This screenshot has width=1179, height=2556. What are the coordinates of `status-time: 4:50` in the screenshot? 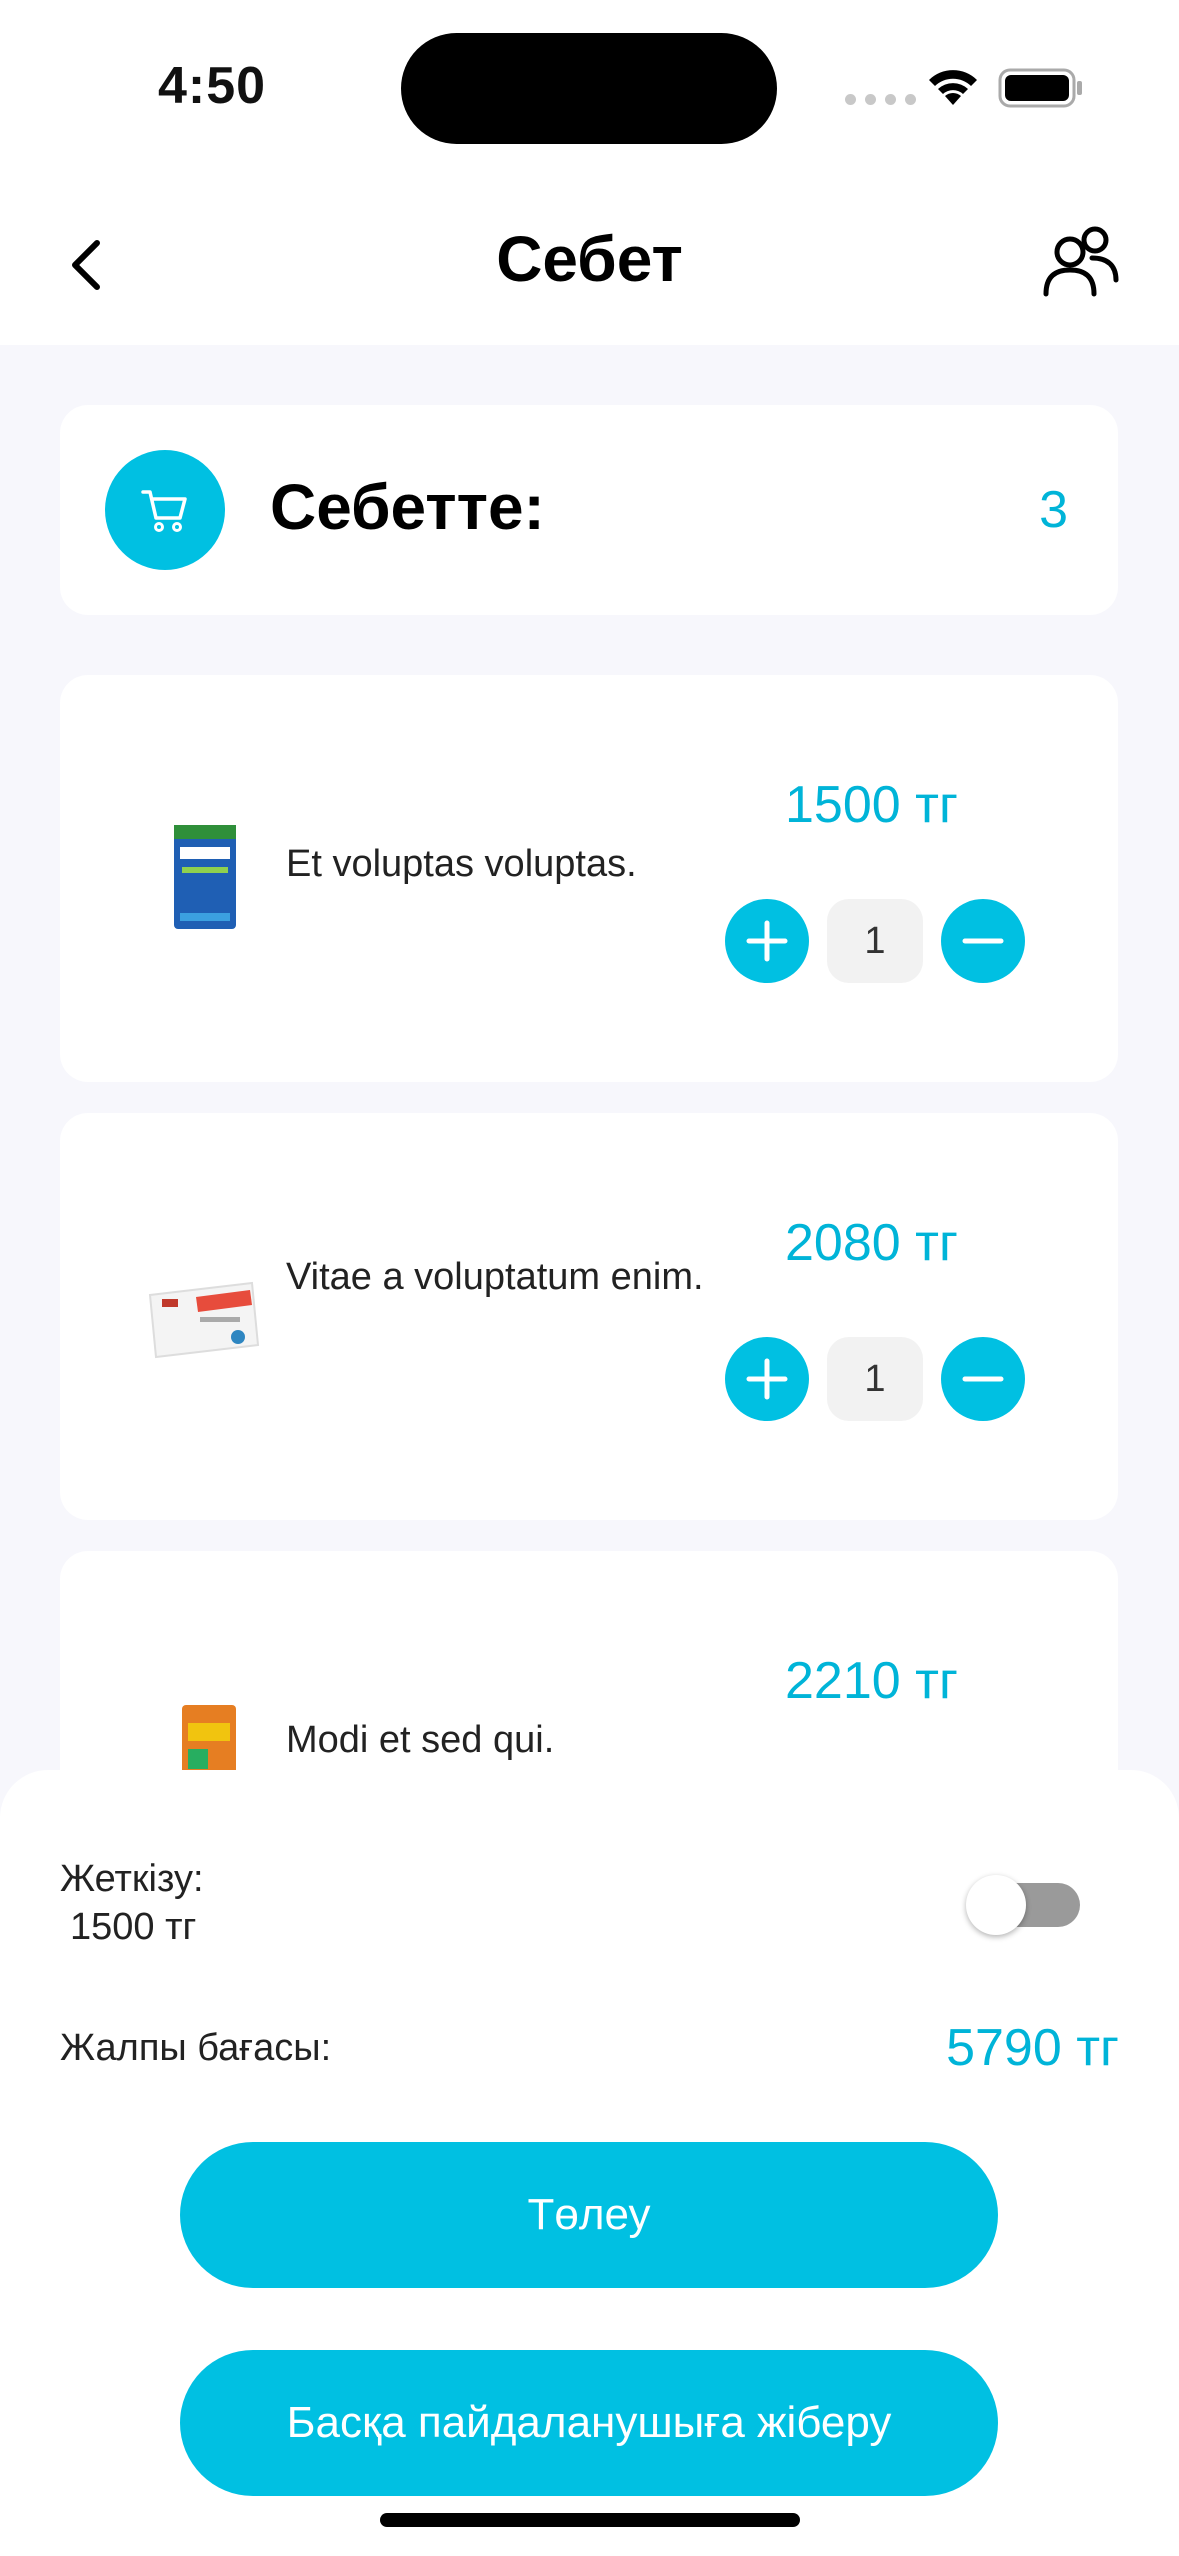 It's located at (212, 86).